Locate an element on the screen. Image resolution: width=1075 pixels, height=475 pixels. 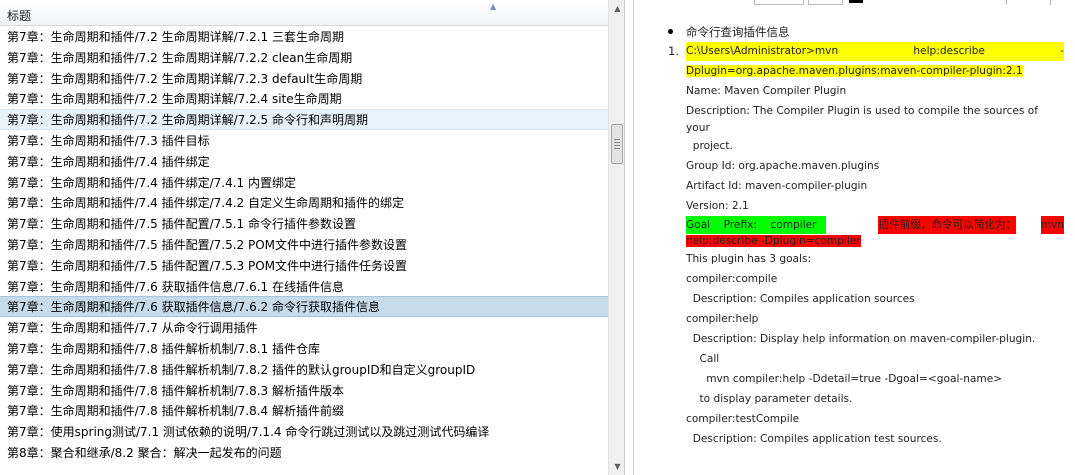
plugin-description-cont: your is located at coordinates (698, 128).